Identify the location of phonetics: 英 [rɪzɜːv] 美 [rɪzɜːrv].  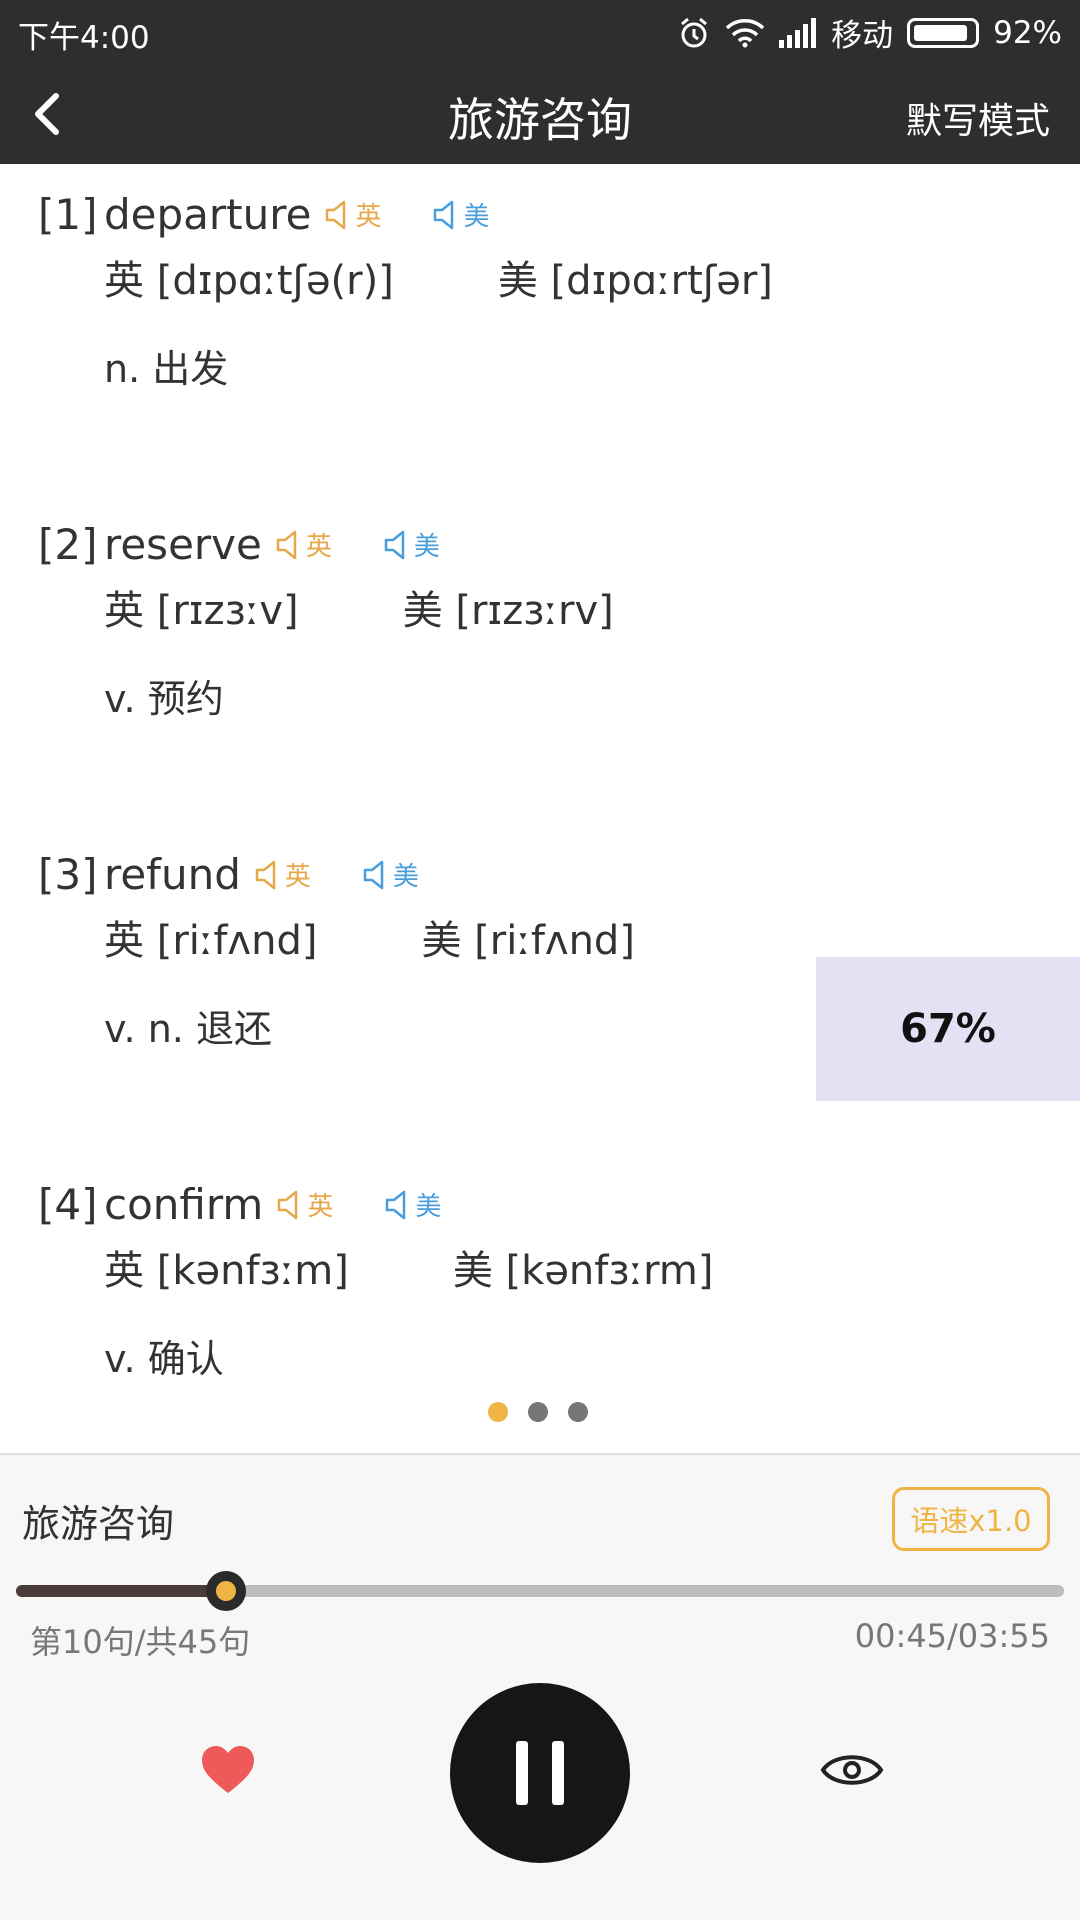
(359, 607).